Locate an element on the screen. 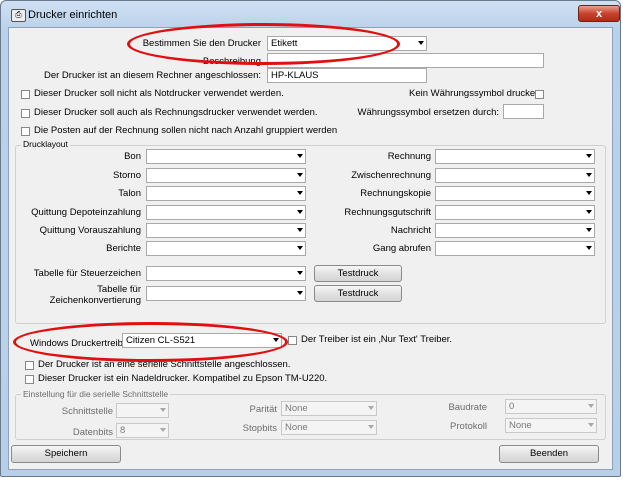 The image size is (623, 485). printer-select-label: Bestimmen Sie den Drucker is located at coordinates (201, 43).